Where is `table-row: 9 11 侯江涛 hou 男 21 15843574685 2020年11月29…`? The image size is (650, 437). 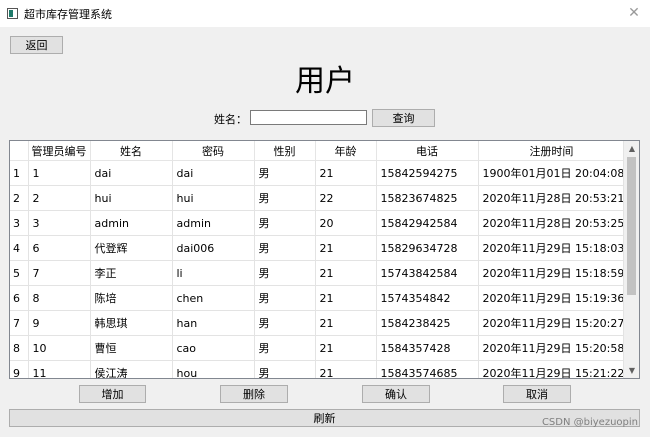
table-row: 9 11 侯江涛 hou 男 21 15843574685 2020年11月29… is located at coordinates (318, 369).